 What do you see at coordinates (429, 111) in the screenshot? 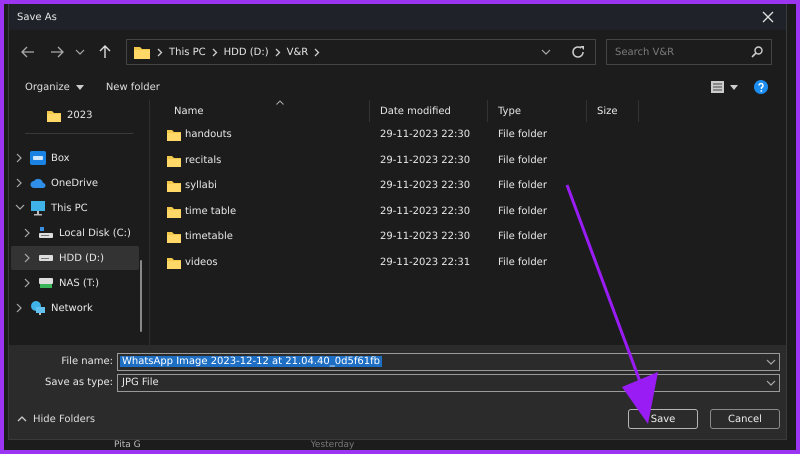
I see `column-header: Date modified` at bounding box center [429, 111].